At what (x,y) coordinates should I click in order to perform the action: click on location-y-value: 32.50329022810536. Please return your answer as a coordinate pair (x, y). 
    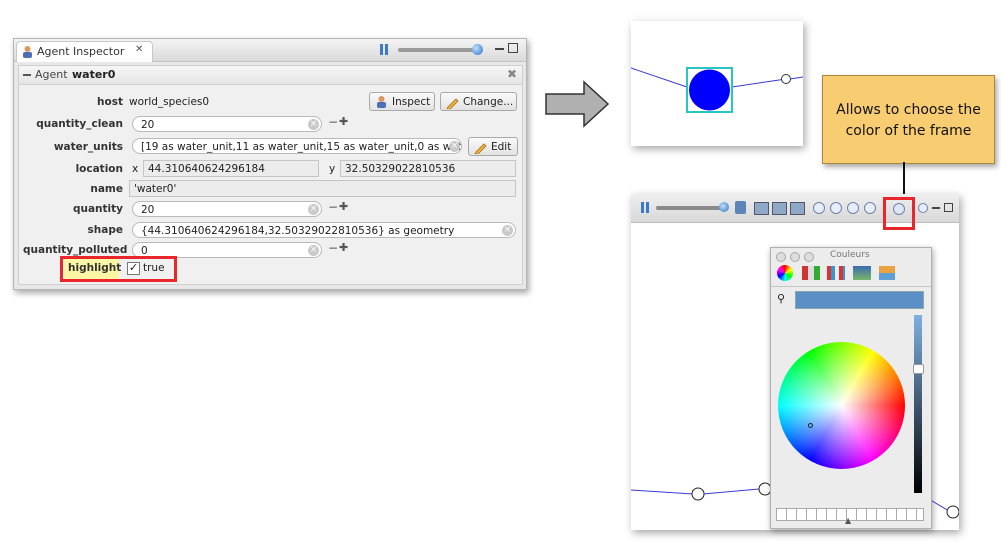
    Looking at the image, I should click on (428, 168).